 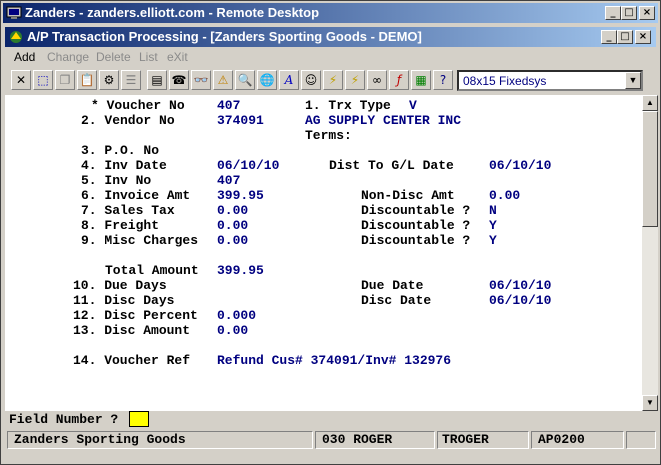 I want to click on invoice-amt-label: 6. Invoice Amt, so click(x=136, y=195).